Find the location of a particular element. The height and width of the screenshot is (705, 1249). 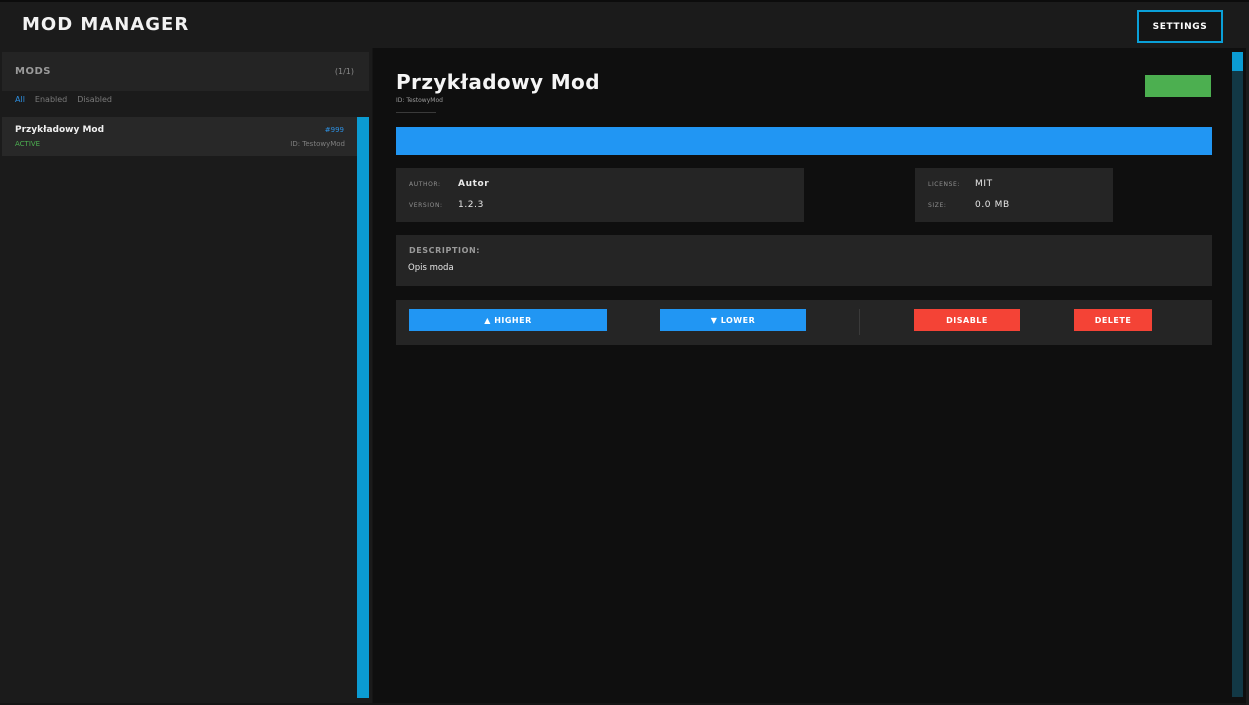

main-scrollbar-thumb is located at coordinates (1237, 61).